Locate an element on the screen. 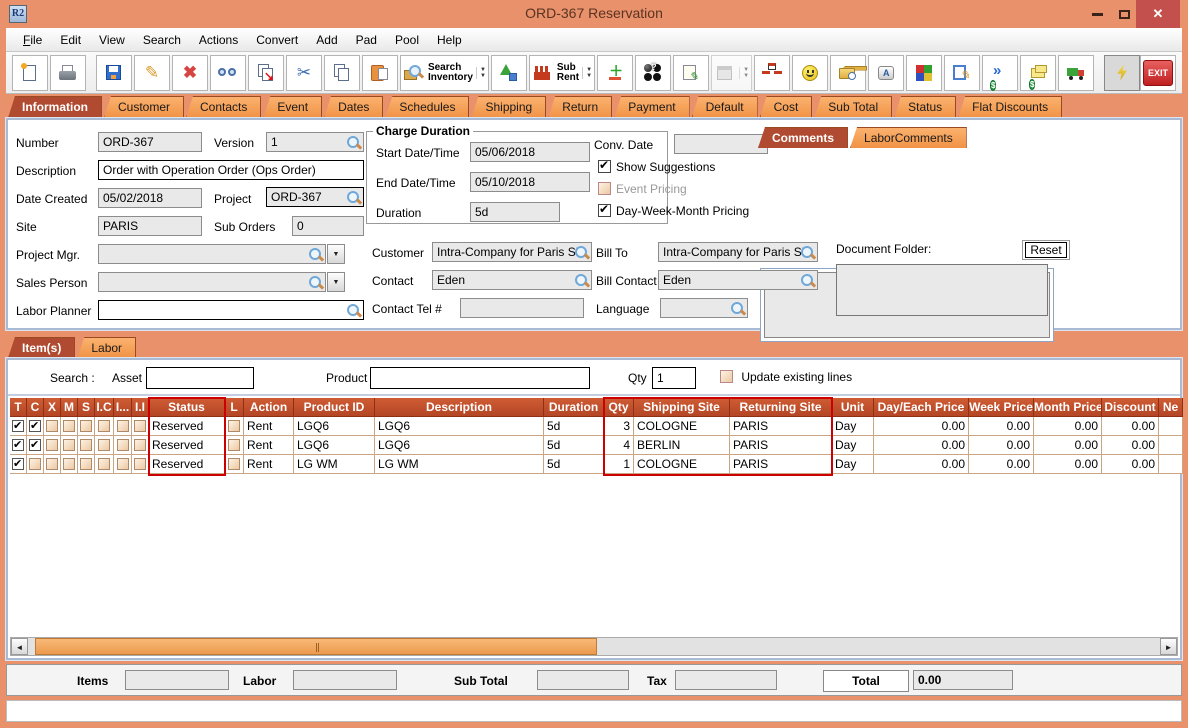 This screenshot has height=728, width=1188. keyboard-button: A is located at coordinates (886, 72).